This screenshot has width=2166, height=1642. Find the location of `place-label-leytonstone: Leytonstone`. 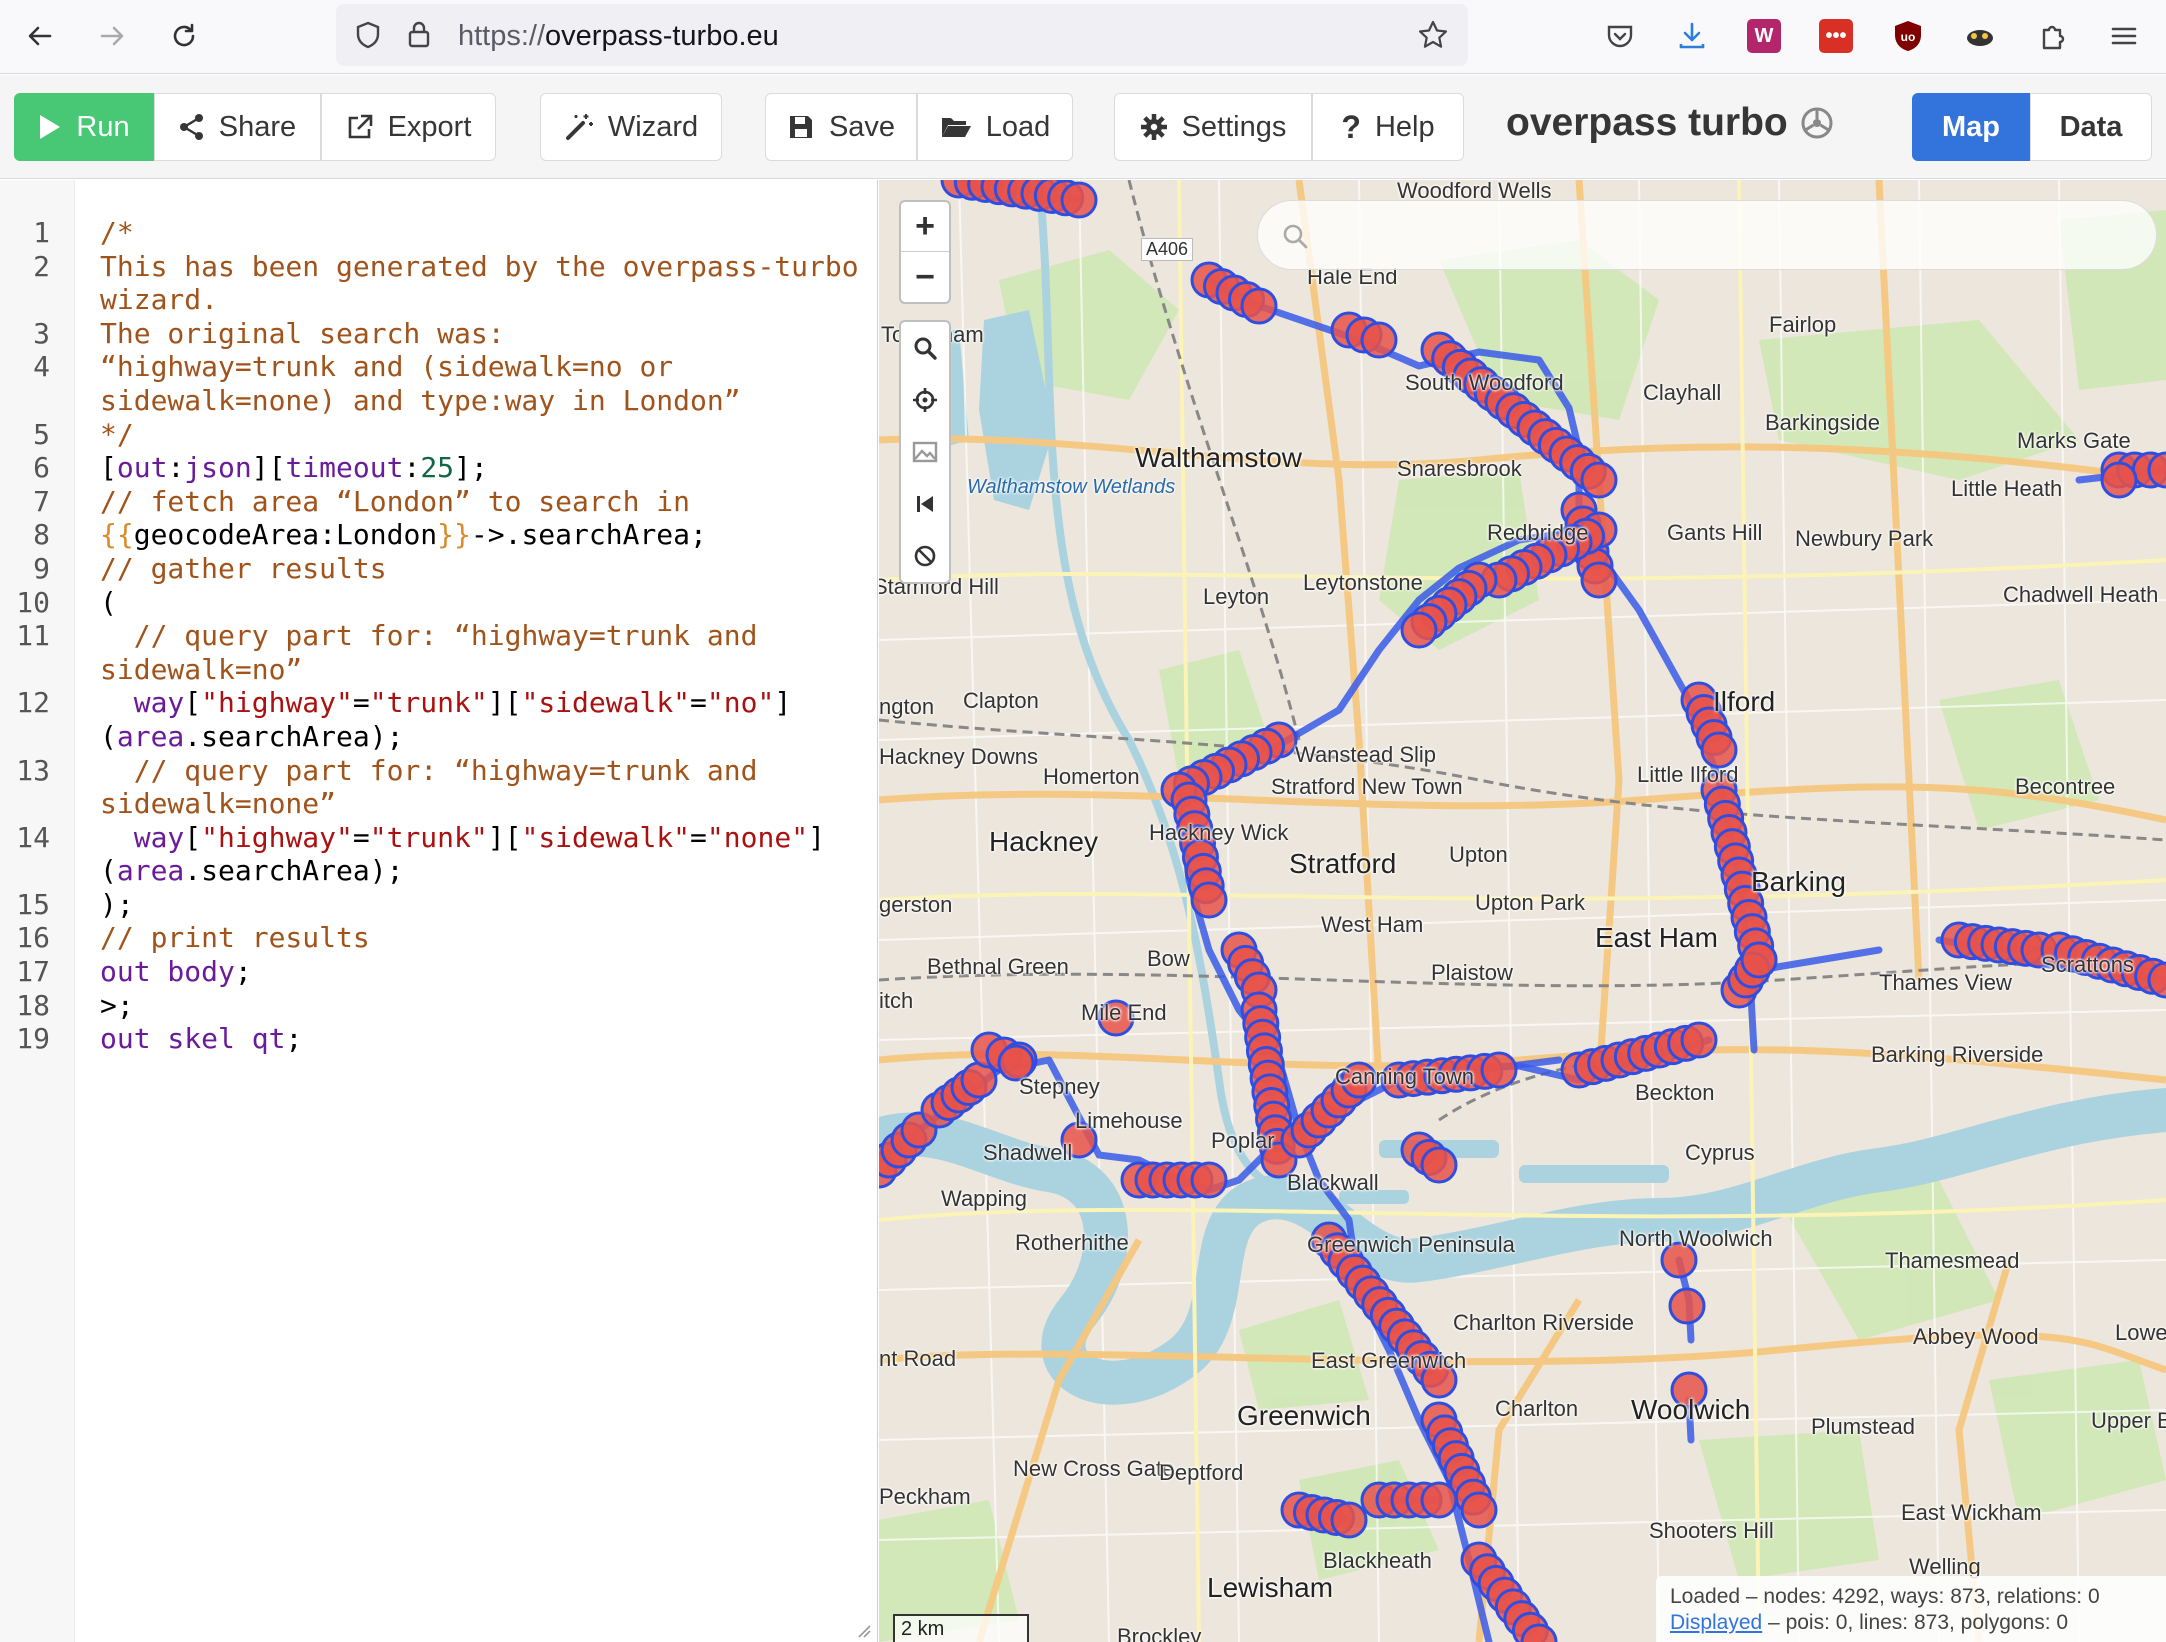

place-label-leytonstone: Leytonstone is located at coordinates (1363, 582).